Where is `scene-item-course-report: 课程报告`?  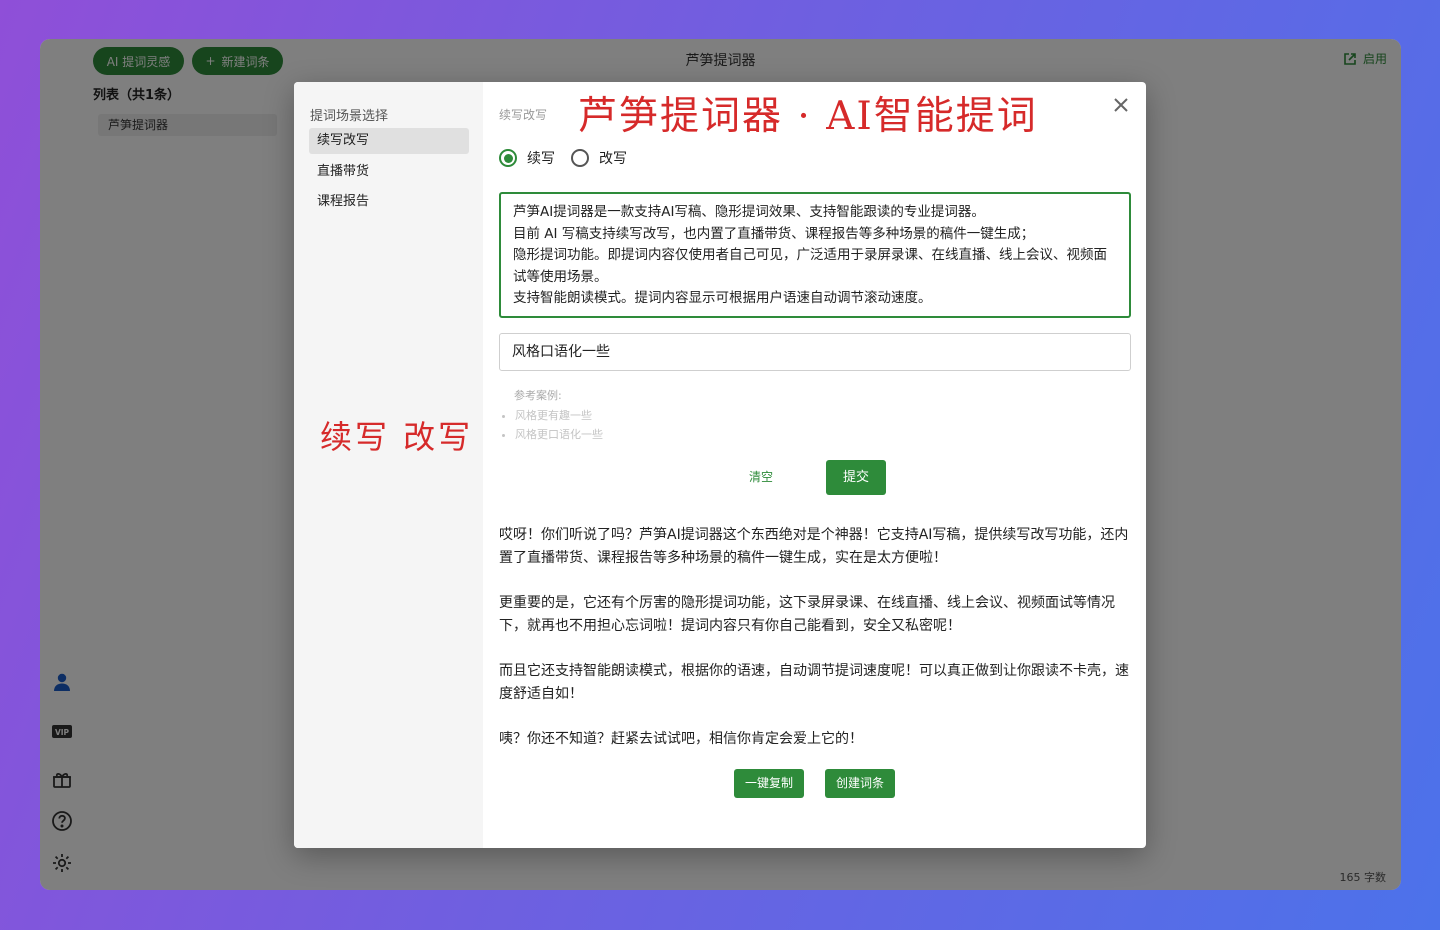 scene-item-course-report: 课程报告 is located at coordinates (389, 202).